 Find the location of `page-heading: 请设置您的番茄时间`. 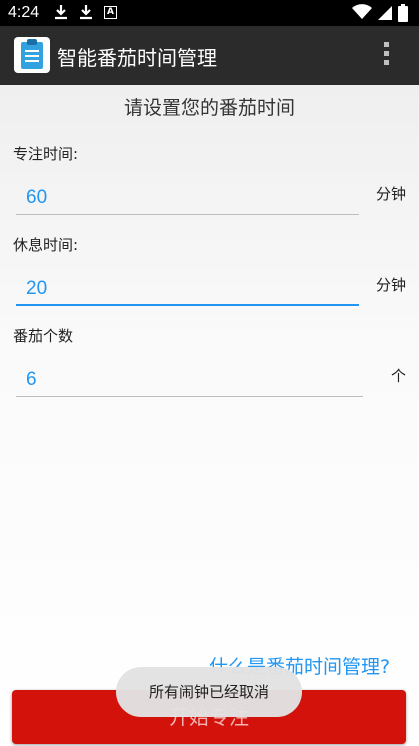

page-heading: 请设置您的番茄时间 is located at coordinates (209, 108).